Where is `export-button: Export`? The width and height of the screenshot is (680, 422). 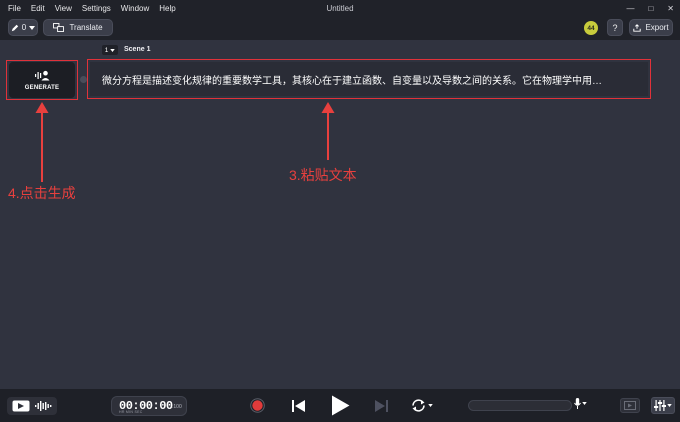 export-button: Export is located at coordinates (651, 27).